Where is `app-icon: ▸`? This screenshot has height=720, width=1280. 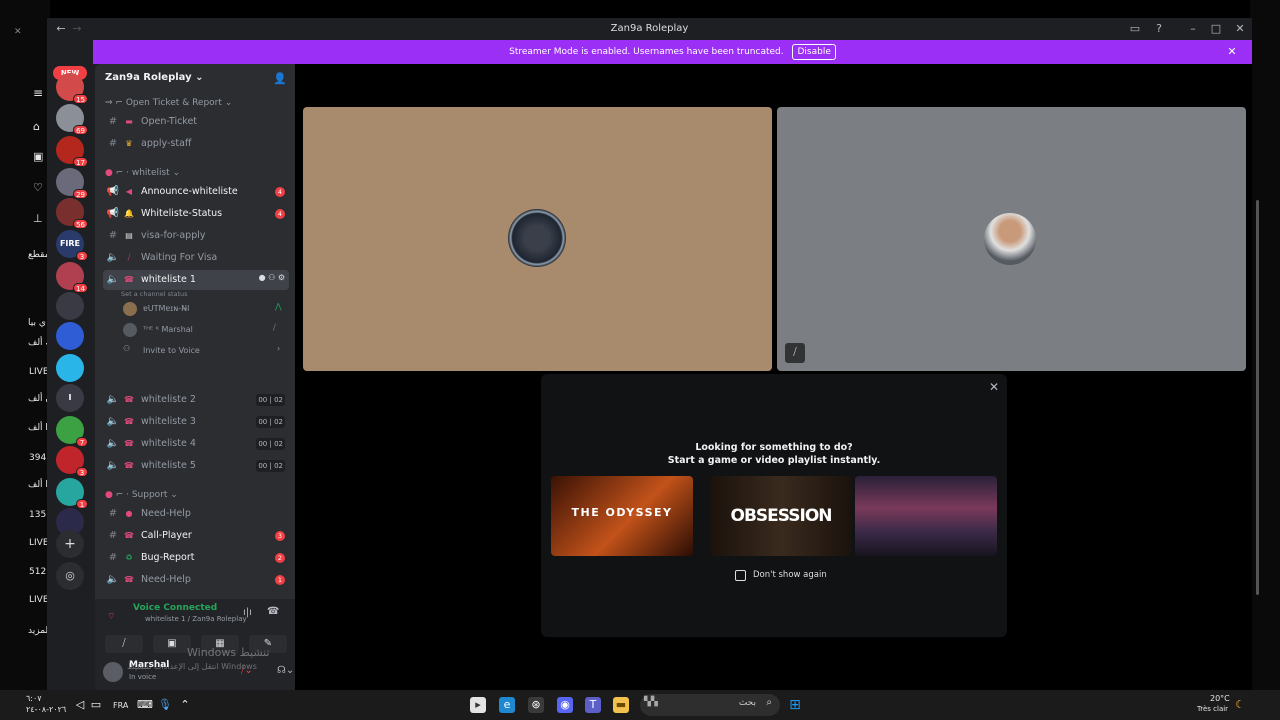 app-icon: ▸ is located at coordinates (478, 705).